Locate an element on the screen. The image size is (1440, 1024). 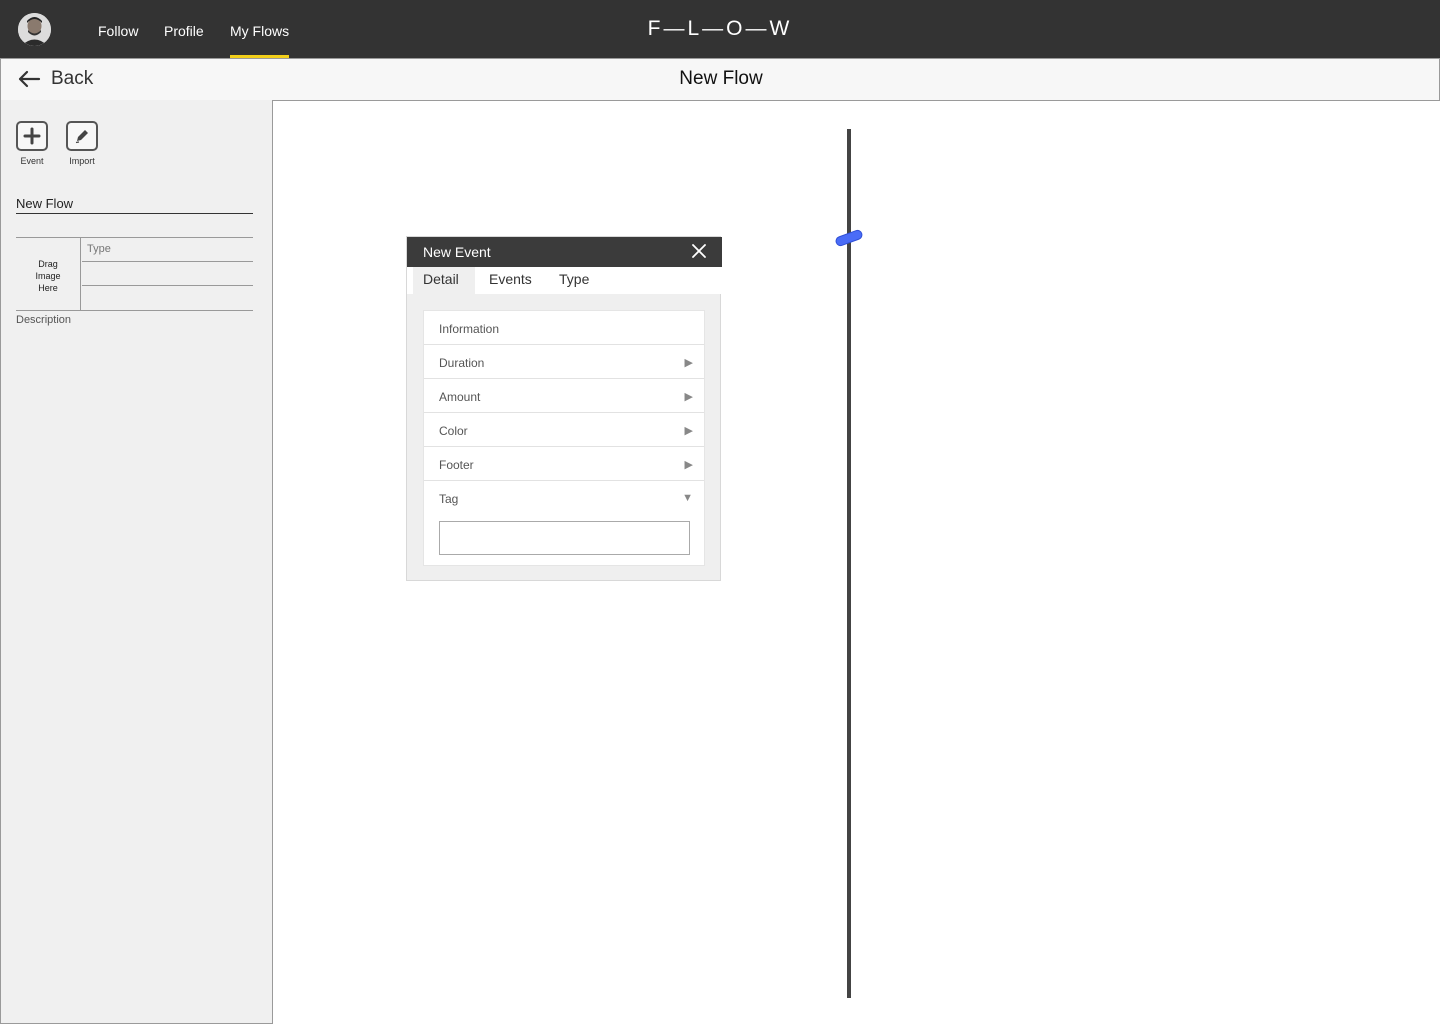
back-label: Back is located at coordinates (72, 78).